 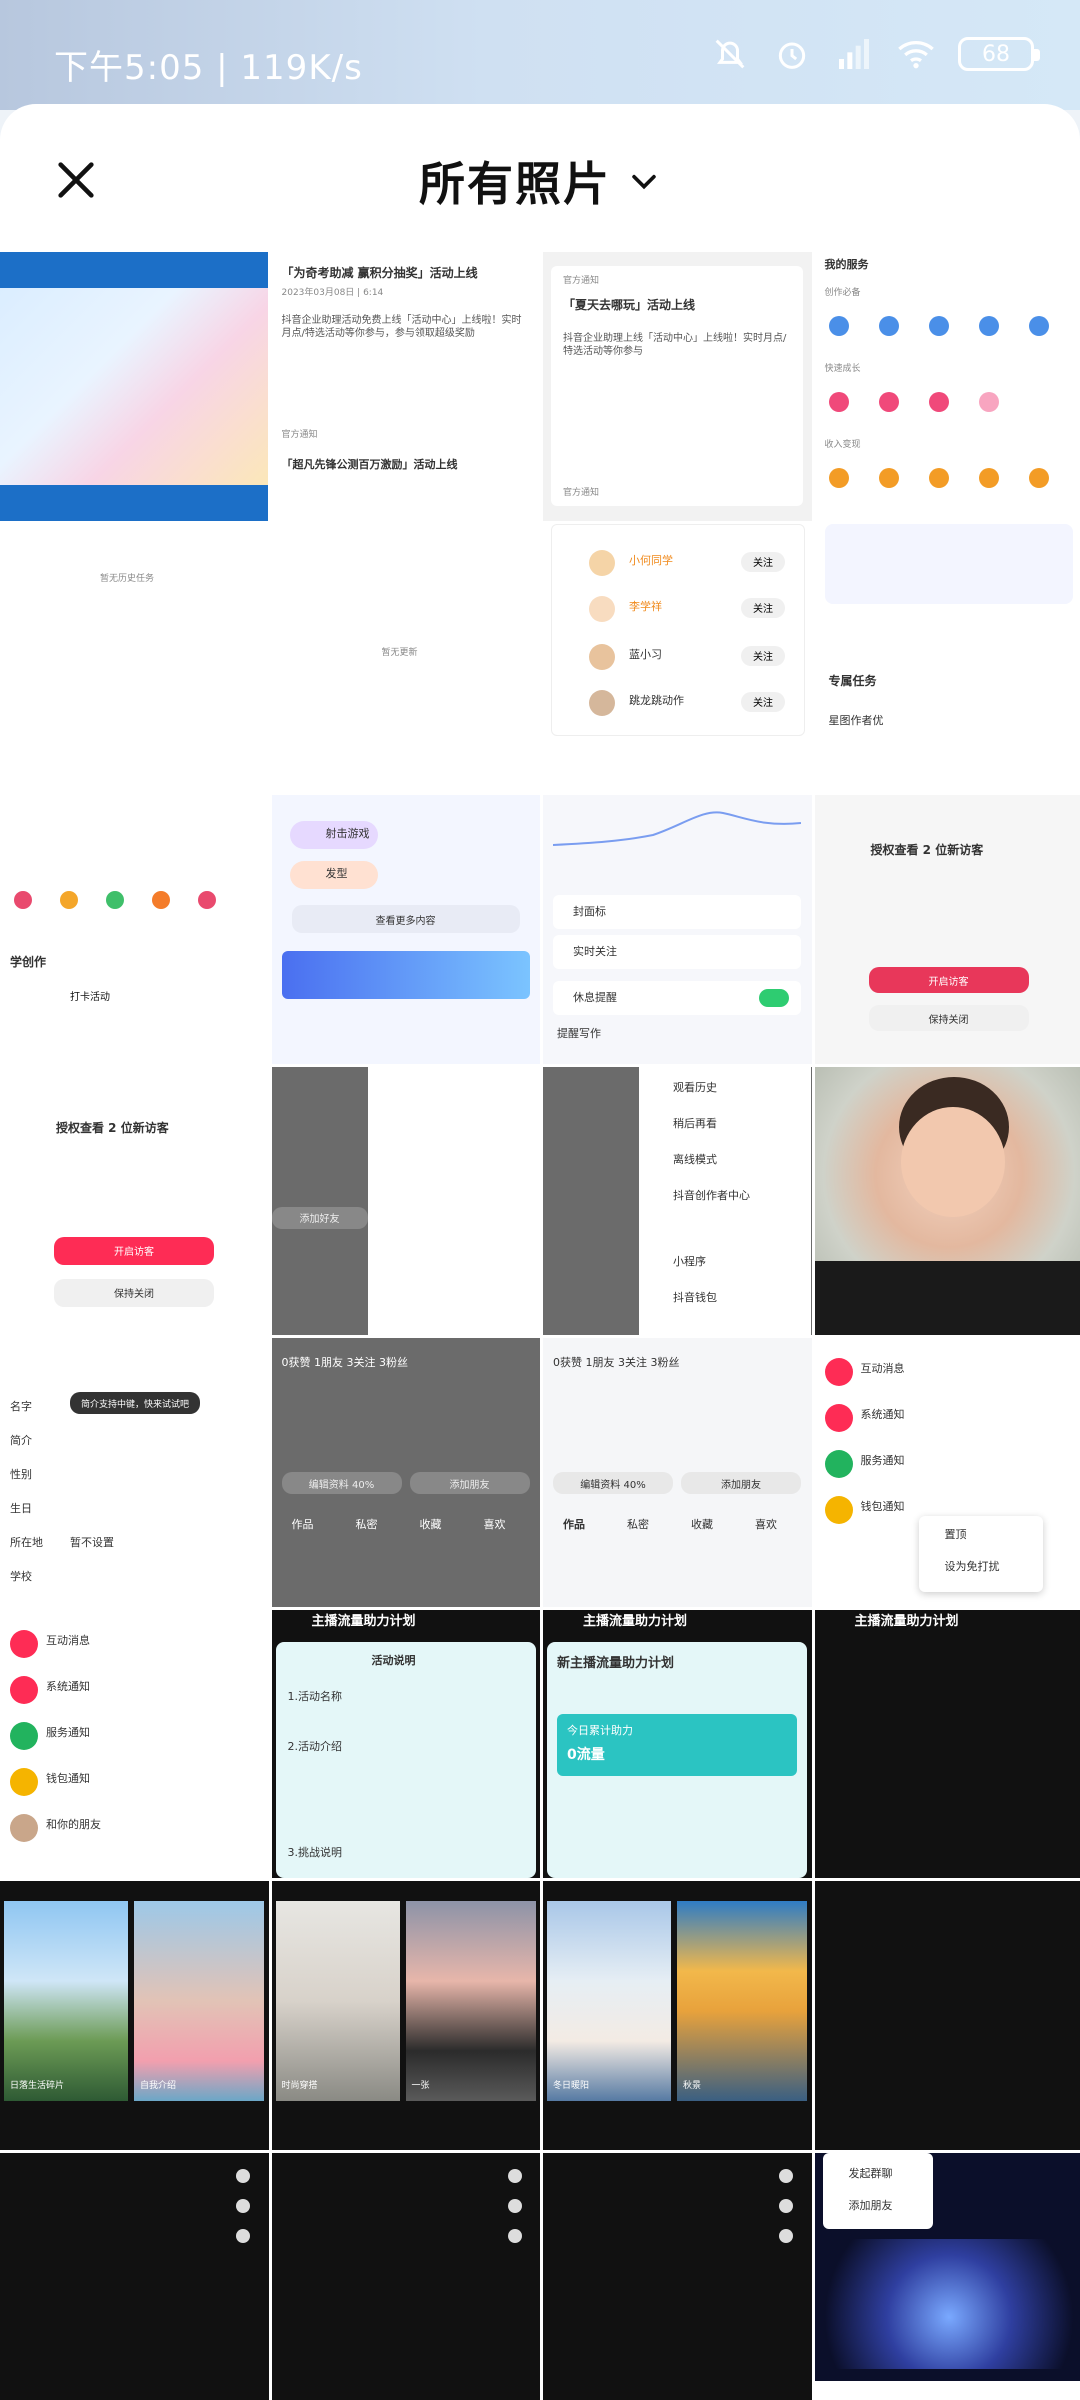 What do you see at coordinates (134, 270) in the screenshot?
I see `wallpaper-band-top` at bounding box center [134, 270].